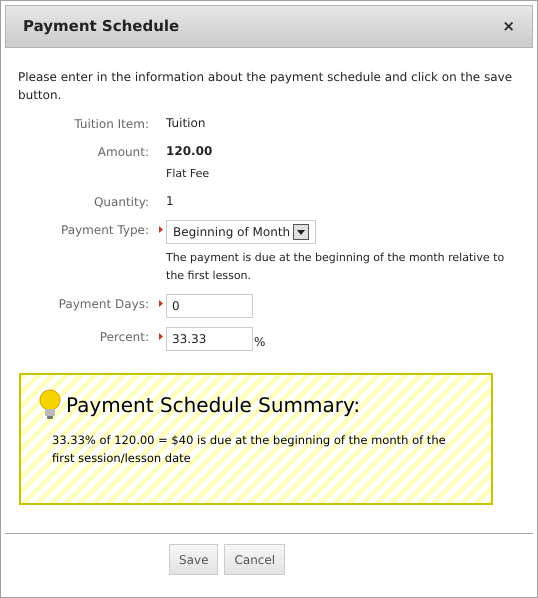  I want to click on field-note: Flat Fee, so click(188, 174).